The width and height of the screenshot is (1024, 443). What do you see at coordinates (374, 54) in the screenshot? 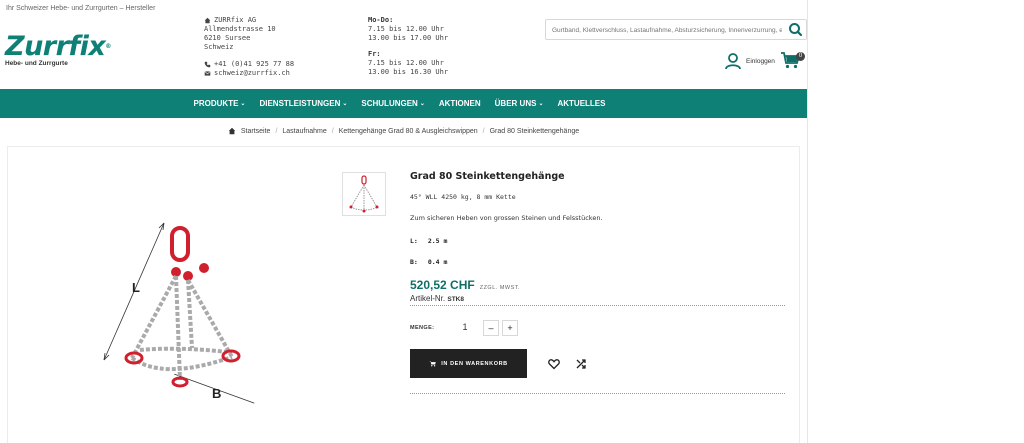
I see `hours-label-fr: Fr:` at bounding box center [374, 54].